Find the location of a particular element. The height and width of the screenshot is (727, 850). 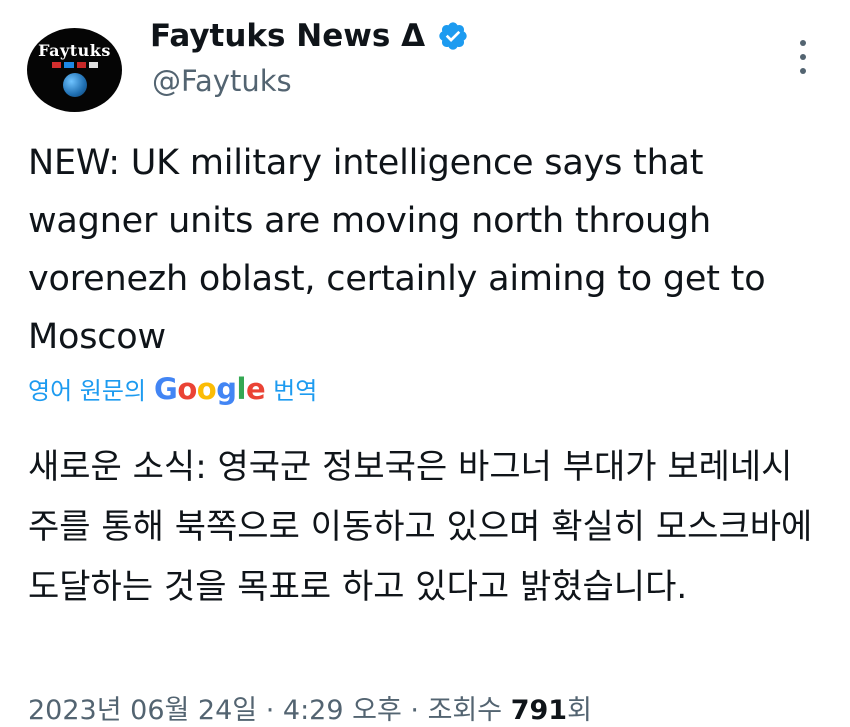

views-label: 조회수 is located at coordinates (465, 710).